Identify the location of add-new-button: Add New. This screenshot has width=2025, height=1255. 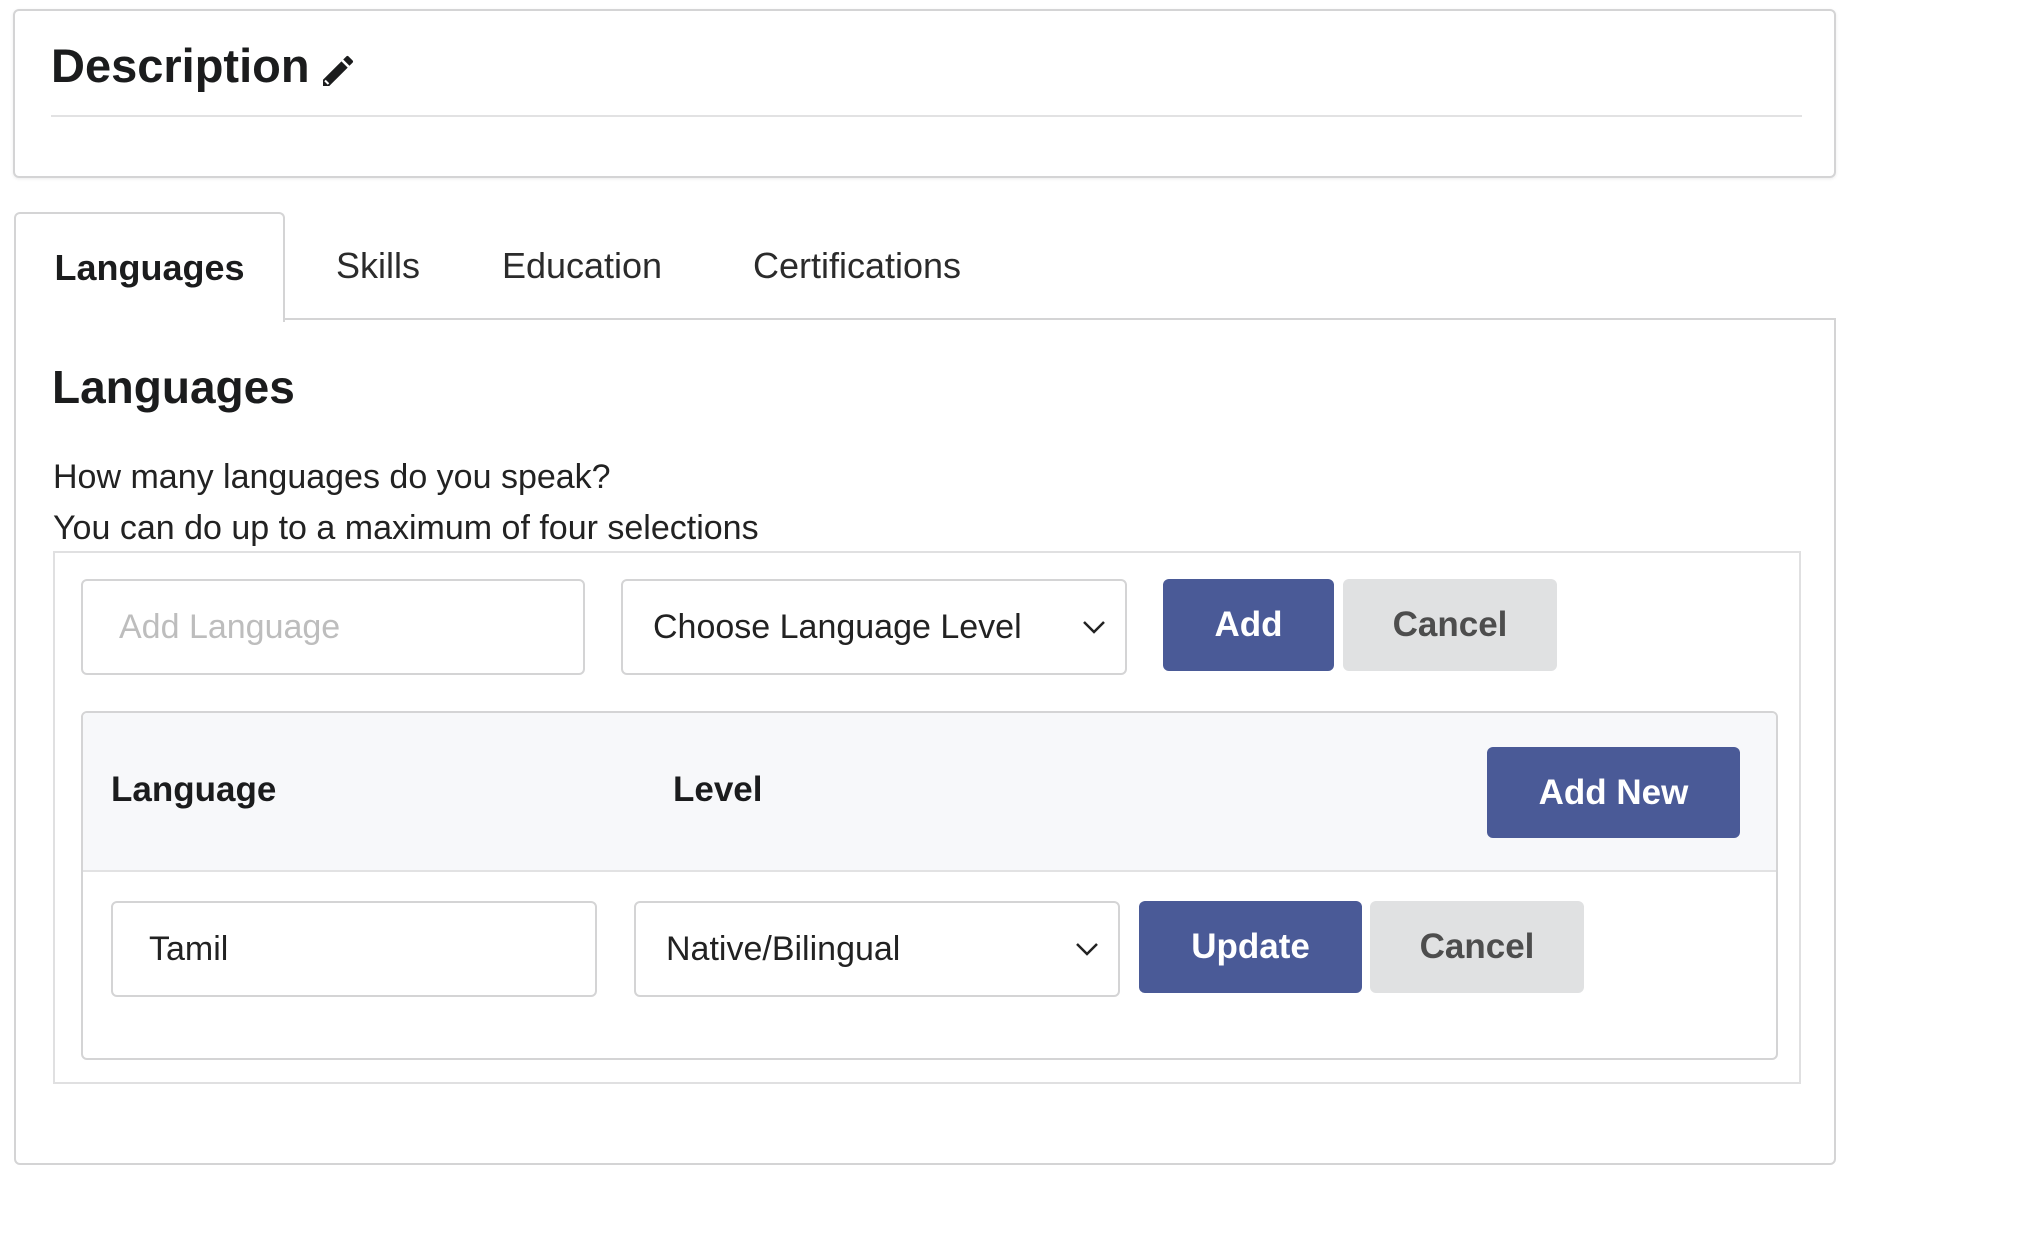
(1613, 792).